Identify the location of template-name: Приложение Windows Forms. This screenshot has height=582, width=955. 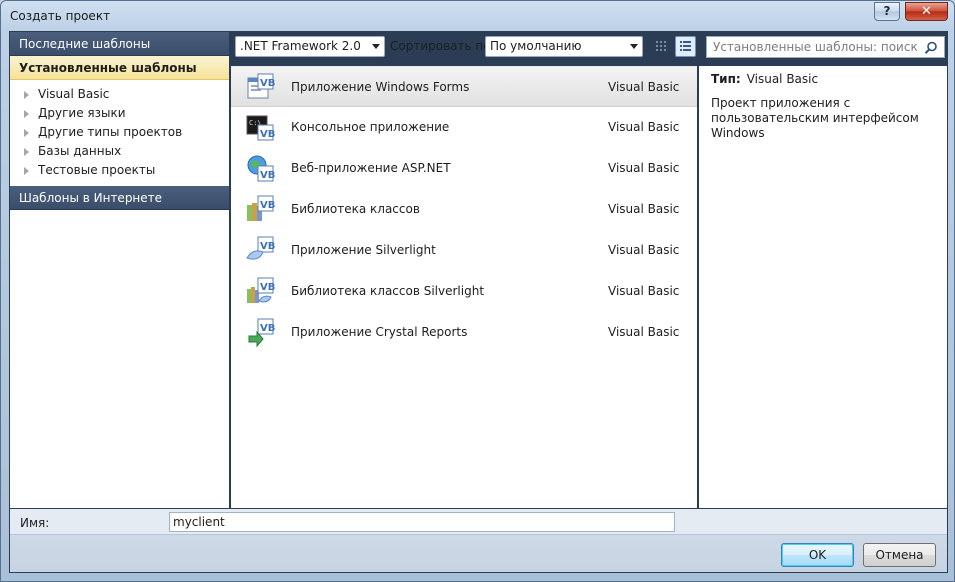
(380, 87).